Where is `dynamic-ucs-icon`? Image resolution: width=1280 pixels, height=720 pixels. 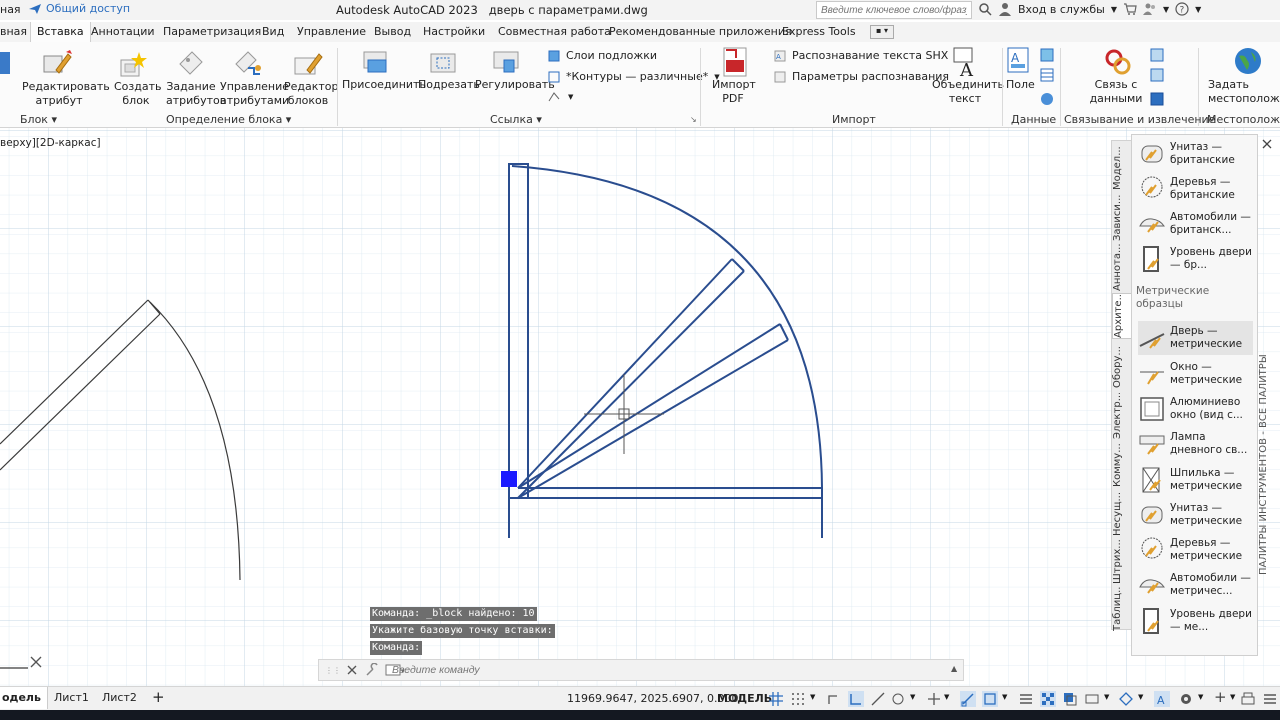
dynamic-ucs-icon is located at coordinates (1092, 699).